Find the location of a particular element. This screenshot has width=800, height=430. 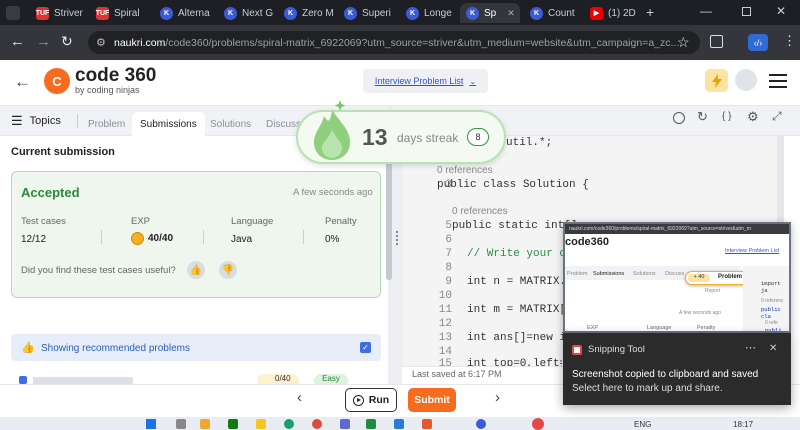

tab-submissions: Submissions is located at coordinates (168, 124).